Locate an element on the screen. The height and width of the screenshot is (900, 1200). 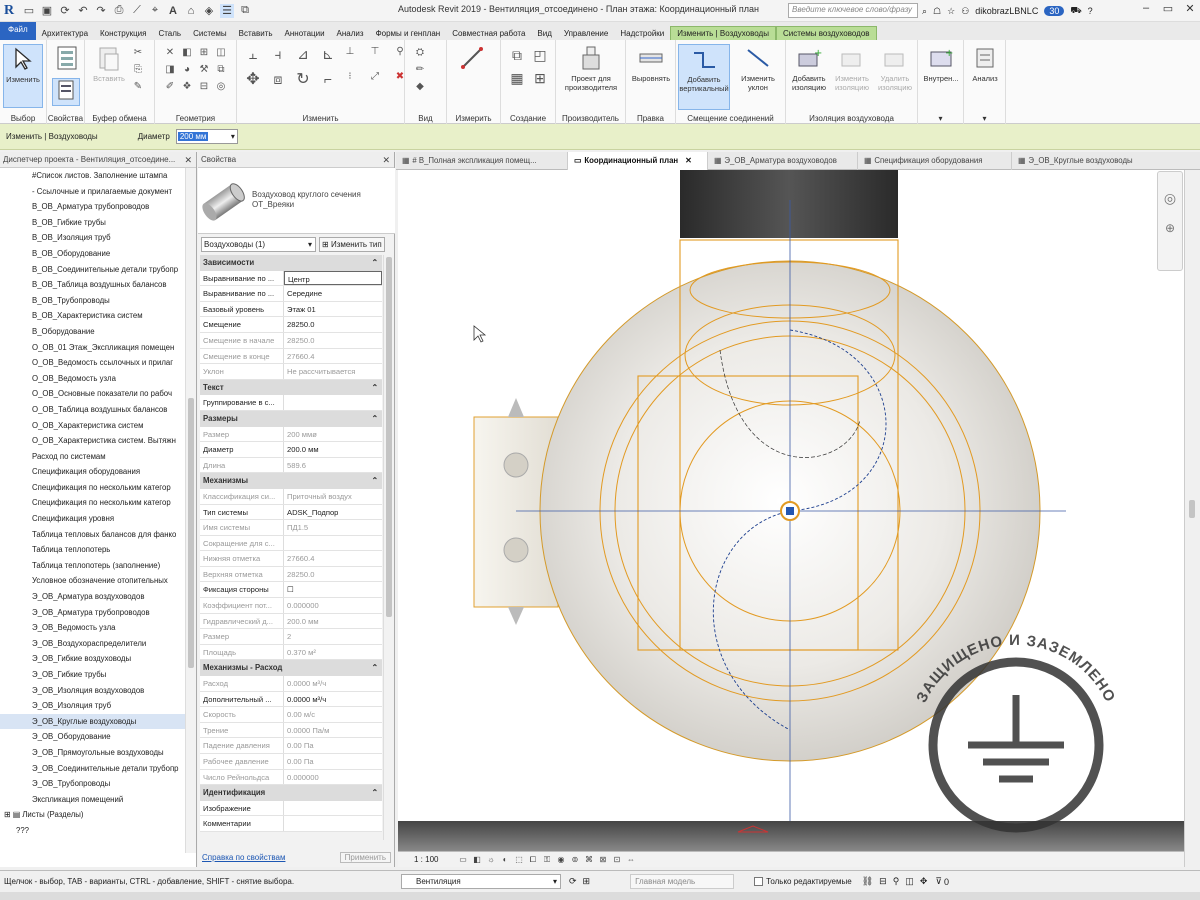
tab-massing: Формы и генплан is located at coordinates (408, 33).